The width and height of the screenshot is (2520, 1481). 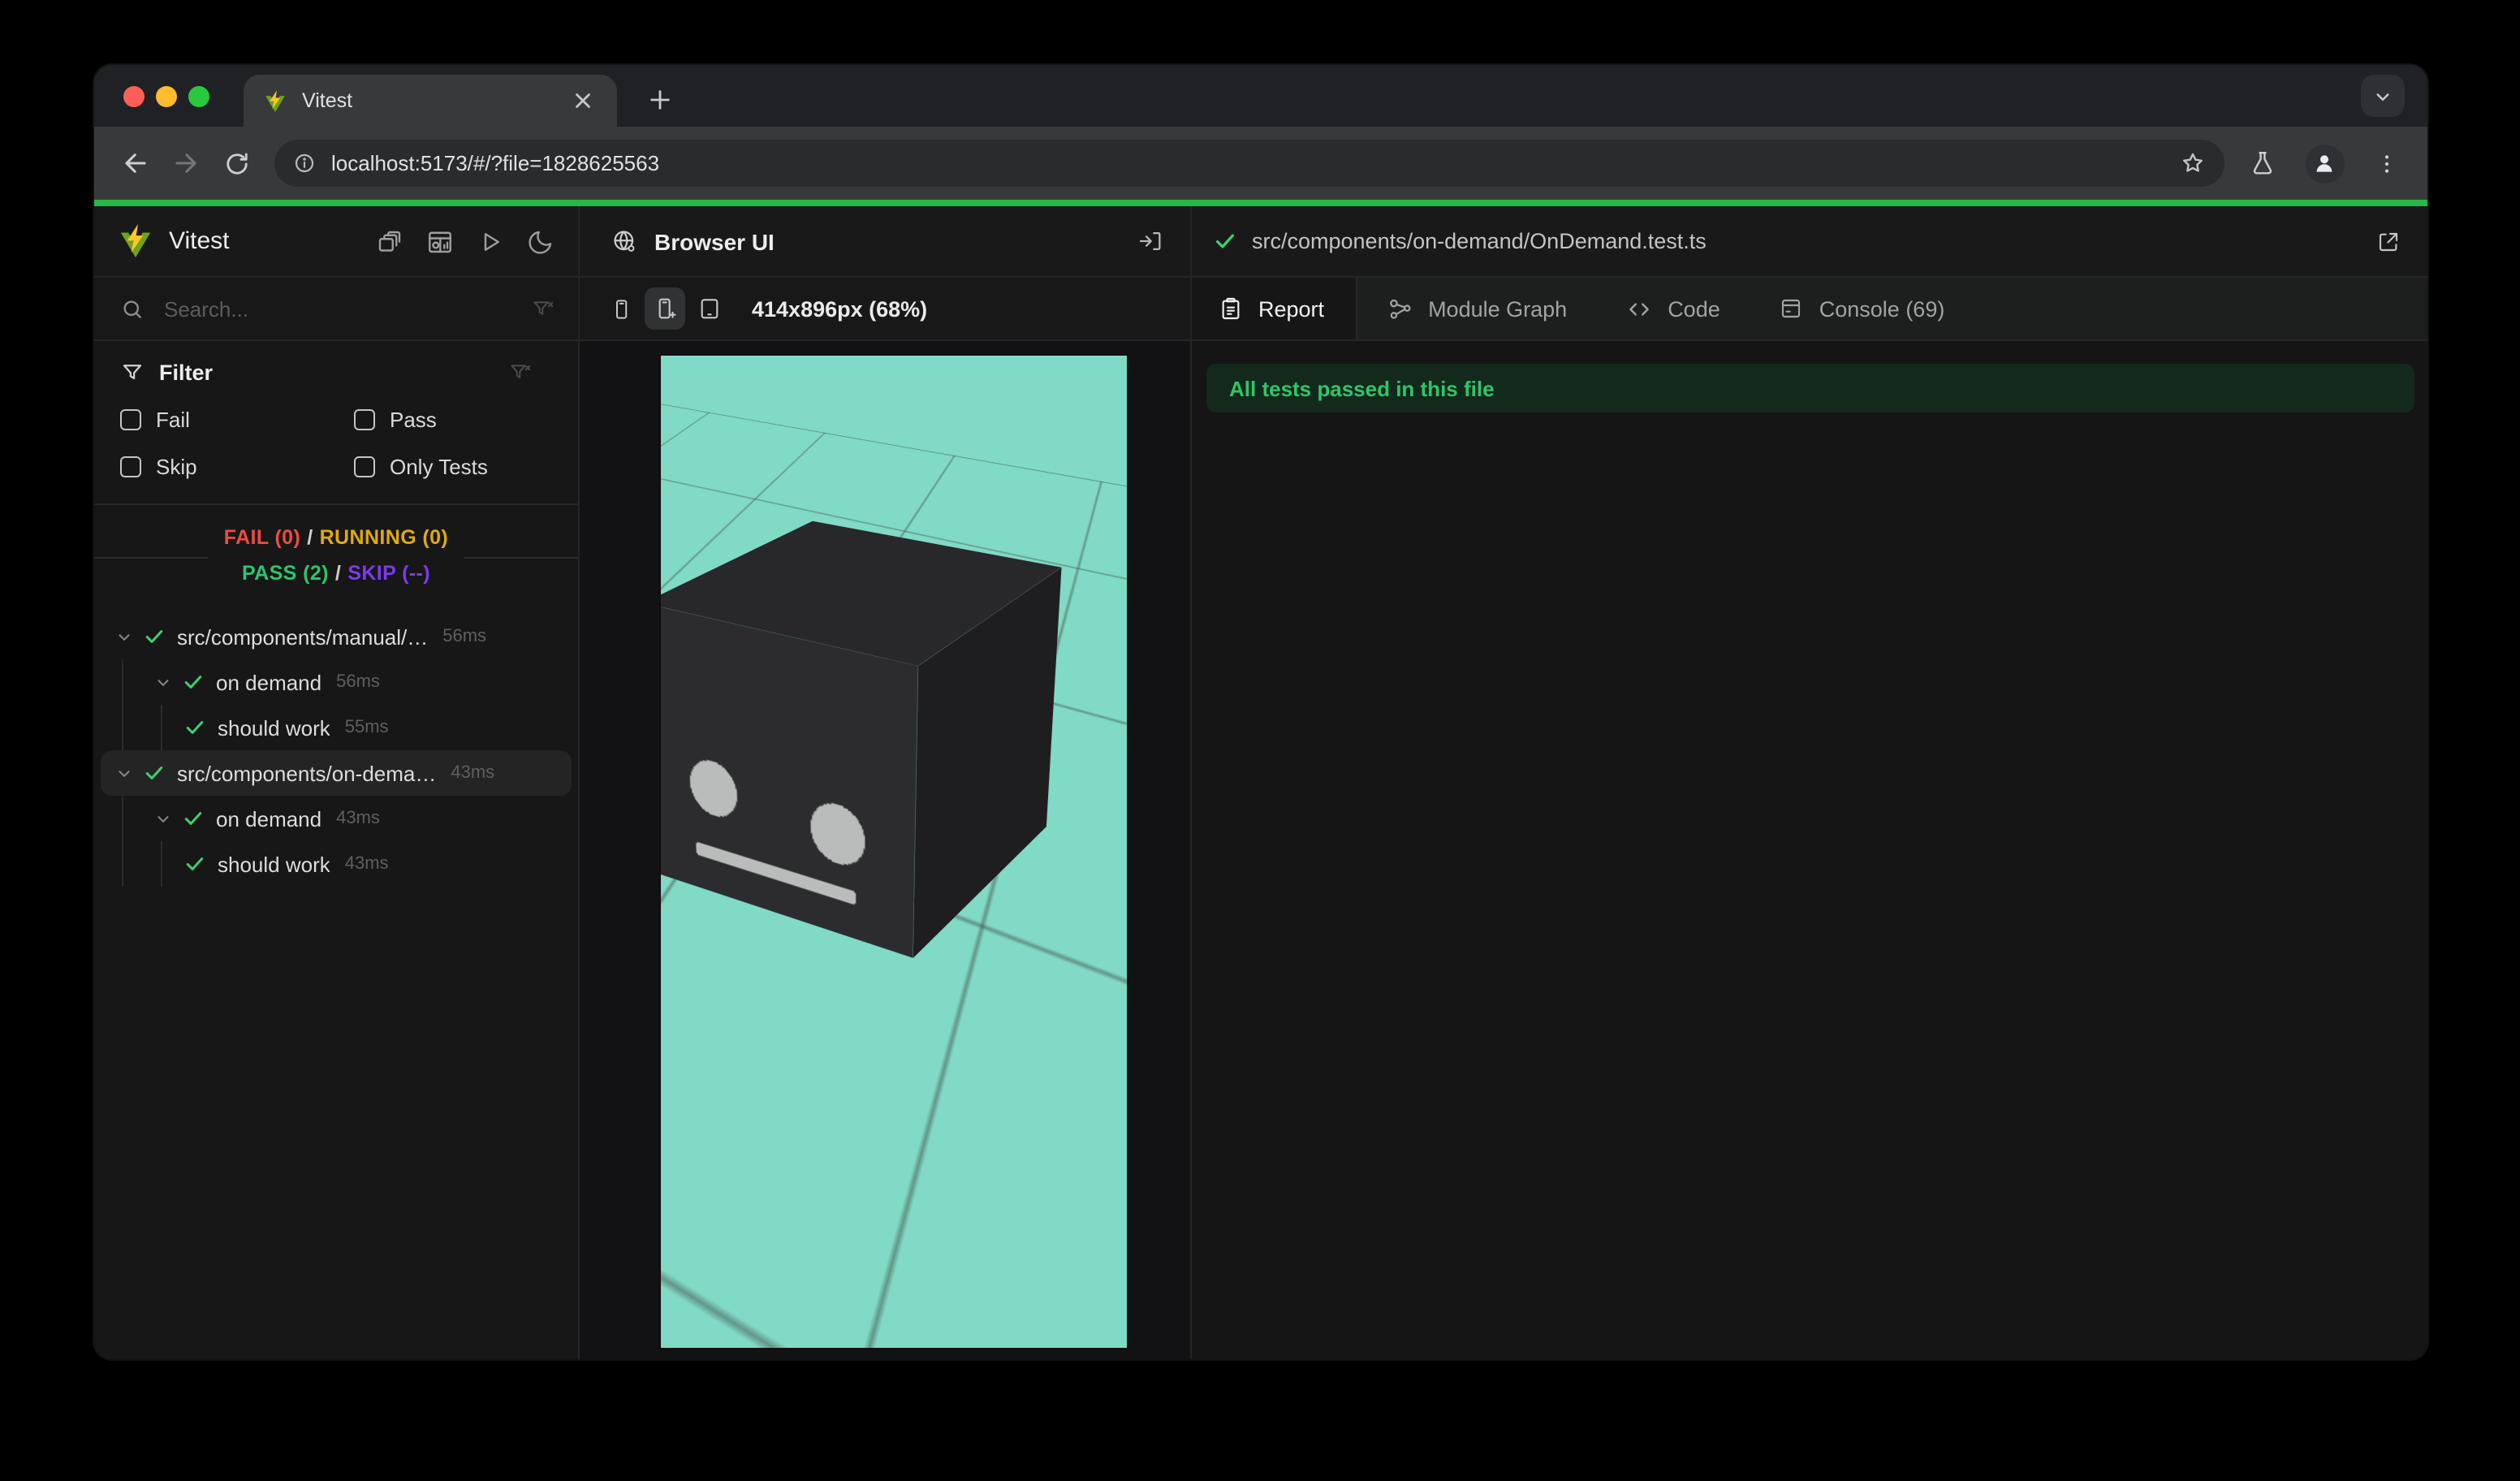 I want to click on filter-section: Filter Fail Pass Skip Only Tests, so click(x=336, y=423).